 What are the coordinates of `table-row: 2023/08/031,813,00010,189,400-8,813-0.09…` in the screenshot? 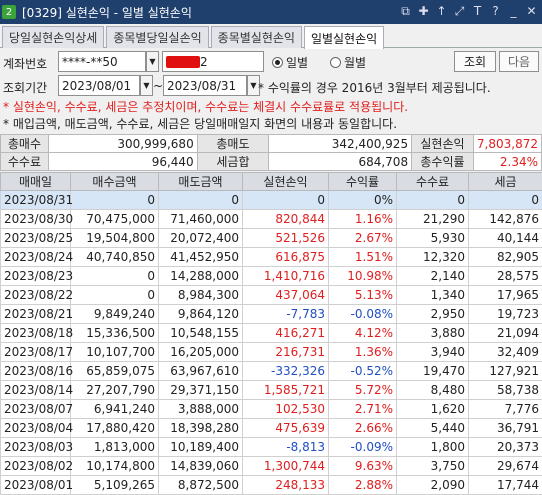 It's located at (271, 447).